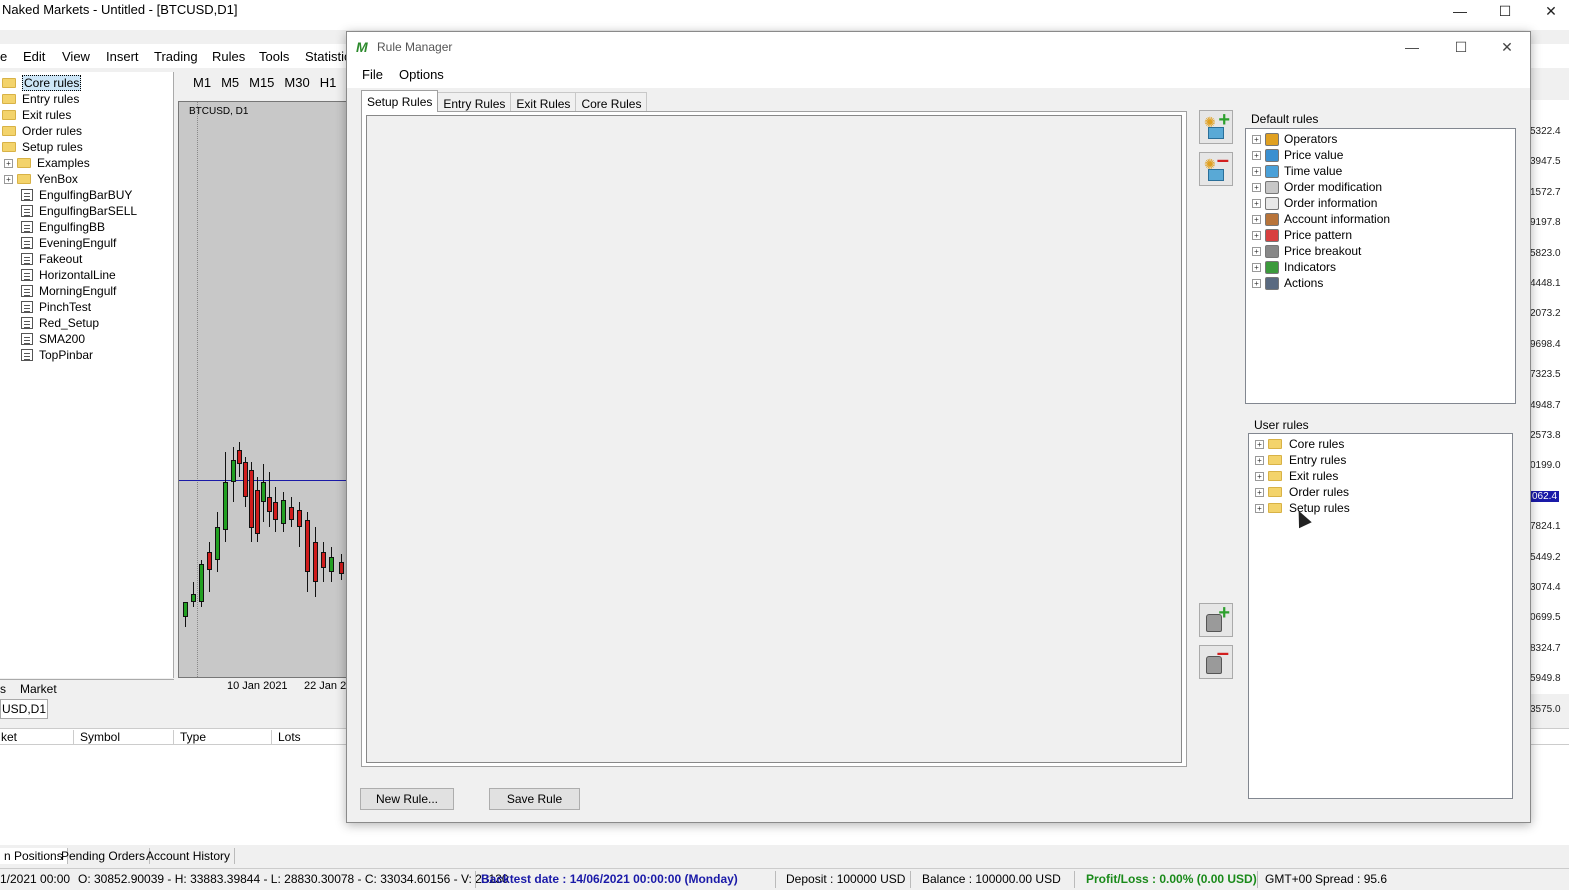 The width and height of the screenshot is (1569, 890). I want to click on nav-rule-horizontalline: HorizontalLine, so click(68, 275).